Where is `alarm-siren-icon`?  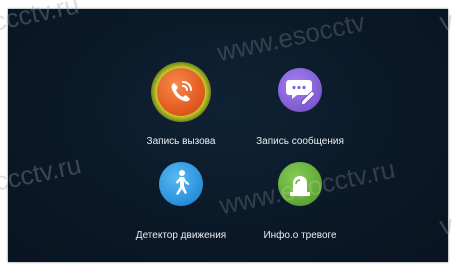 alarm-siren-icon is located at coordinates (300, 184).